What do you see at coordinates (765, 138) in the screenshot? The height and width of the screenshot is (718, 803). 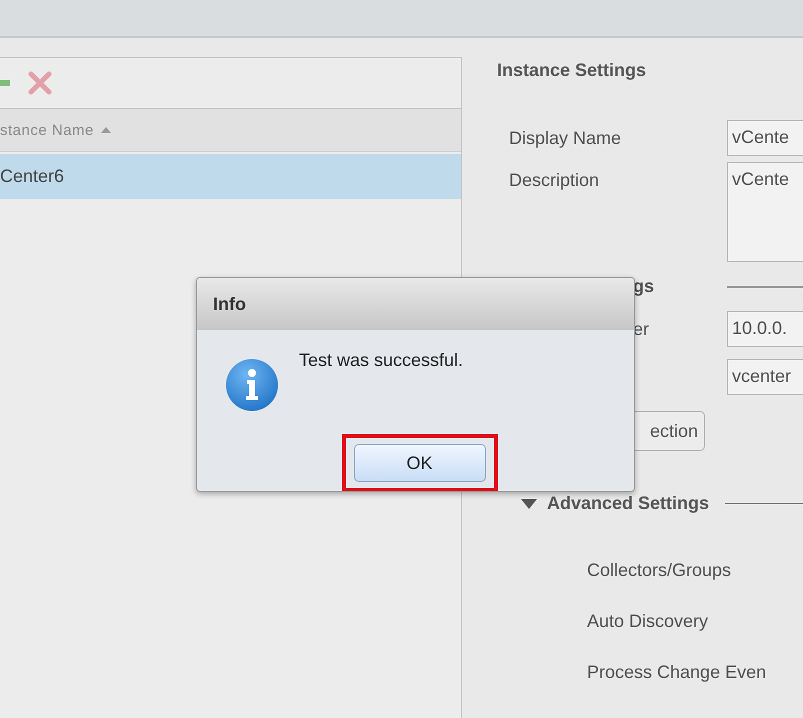 I see `input-field: vCente` at bounding box center [765, 138].